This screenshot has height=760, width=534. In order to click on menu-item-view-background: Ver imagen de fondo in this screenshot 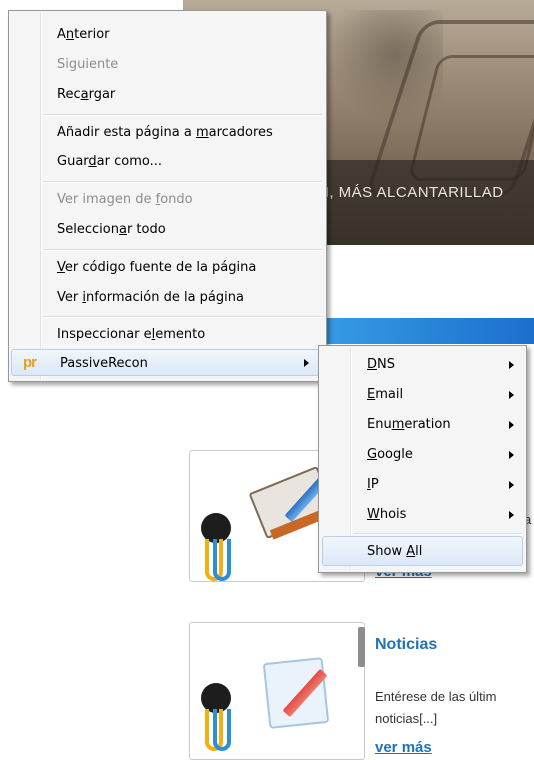, I will do `click(167, 199)`.